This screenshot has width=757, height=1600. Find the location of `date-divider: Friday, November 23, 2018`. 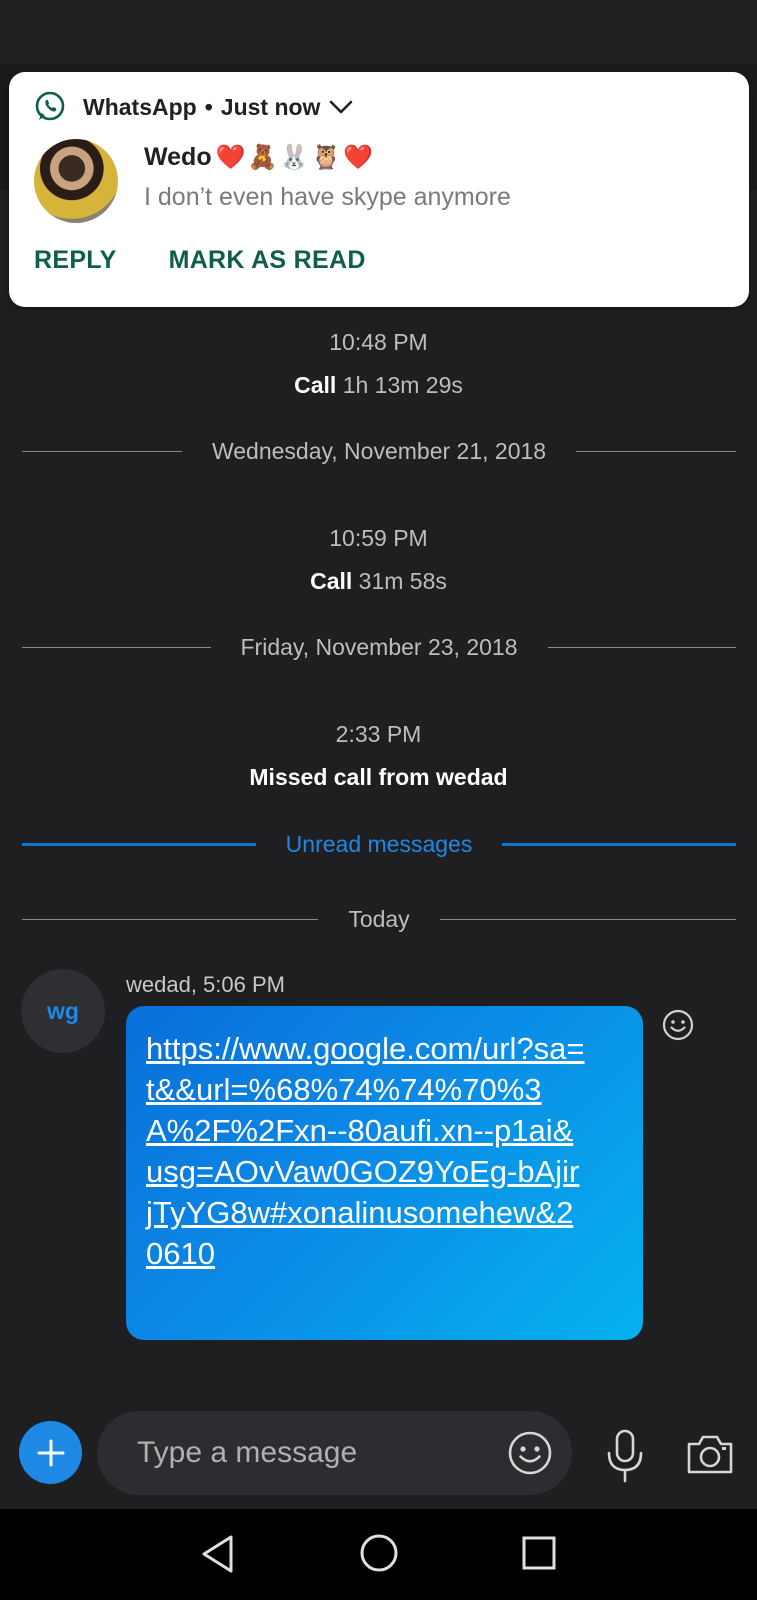

date-divider: Friday, November 23, 2018 is located at coordinates (379, 647).